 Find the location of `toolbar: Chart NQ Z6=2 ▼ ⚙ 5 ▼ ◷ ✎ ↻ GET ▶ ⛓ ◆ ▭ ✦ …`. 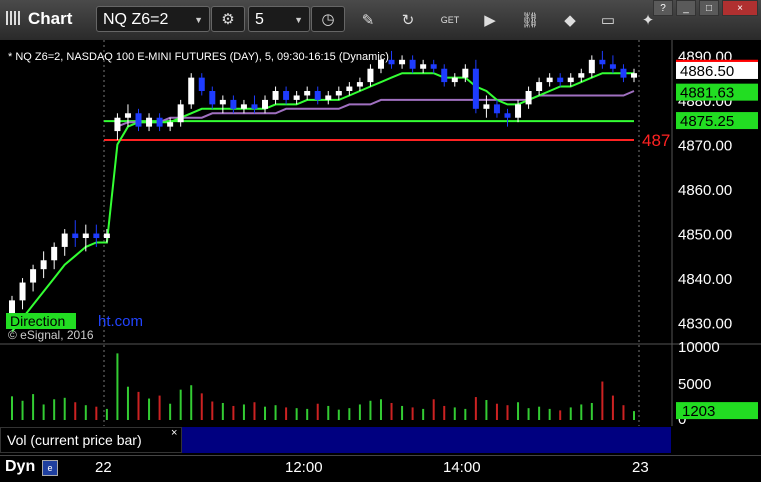

toolbar: Chart NQ Z6=2 ▼ ⚙ 5 ▼ ◷ ✎ ↻ GET ▶ ⛓ ◆ ▭ ✦ … is located at coordinates (380, 20).